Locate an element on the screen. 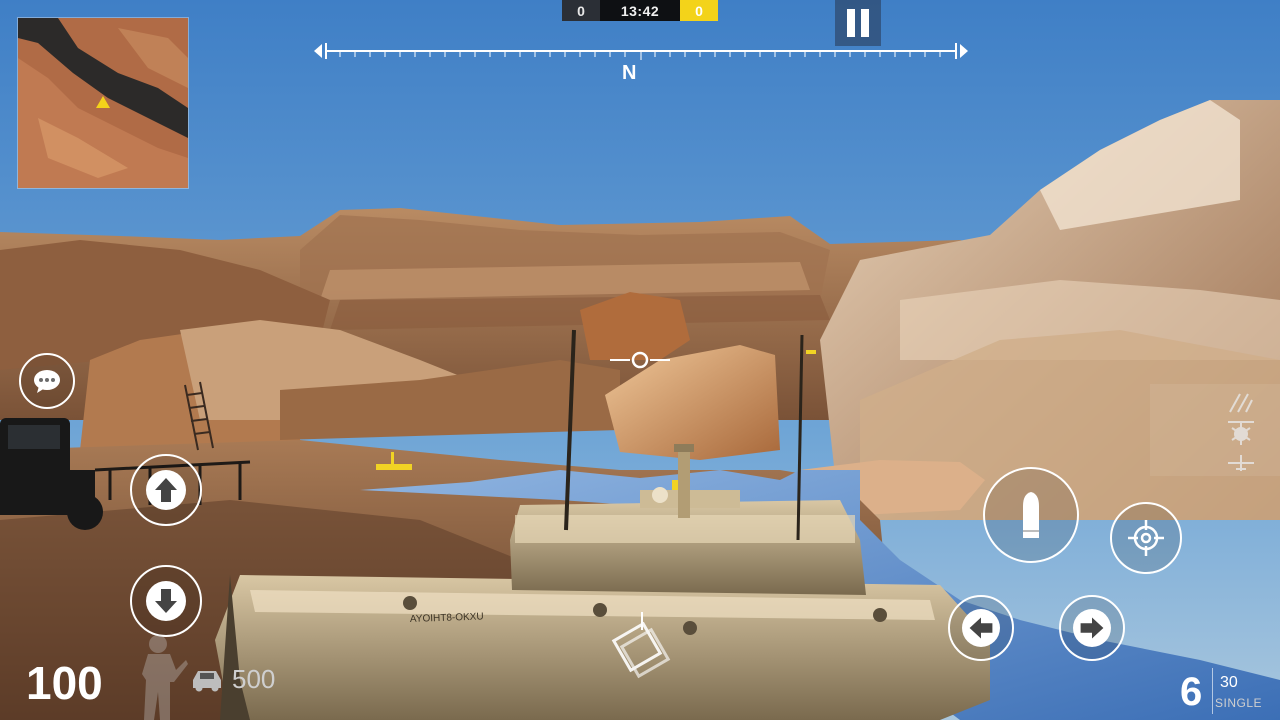 The width and height of the screenshot is (1280, 720). helicopter-icon is located at coordinates (1241, 432).